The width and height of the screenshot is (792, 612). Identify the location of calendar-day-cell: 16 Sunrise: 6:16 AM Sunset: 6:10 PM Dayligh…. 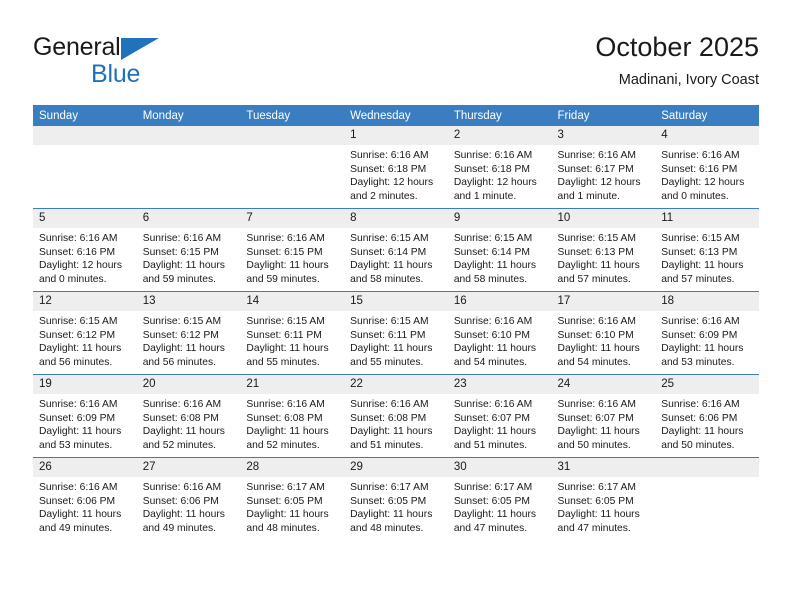
(499, 333).